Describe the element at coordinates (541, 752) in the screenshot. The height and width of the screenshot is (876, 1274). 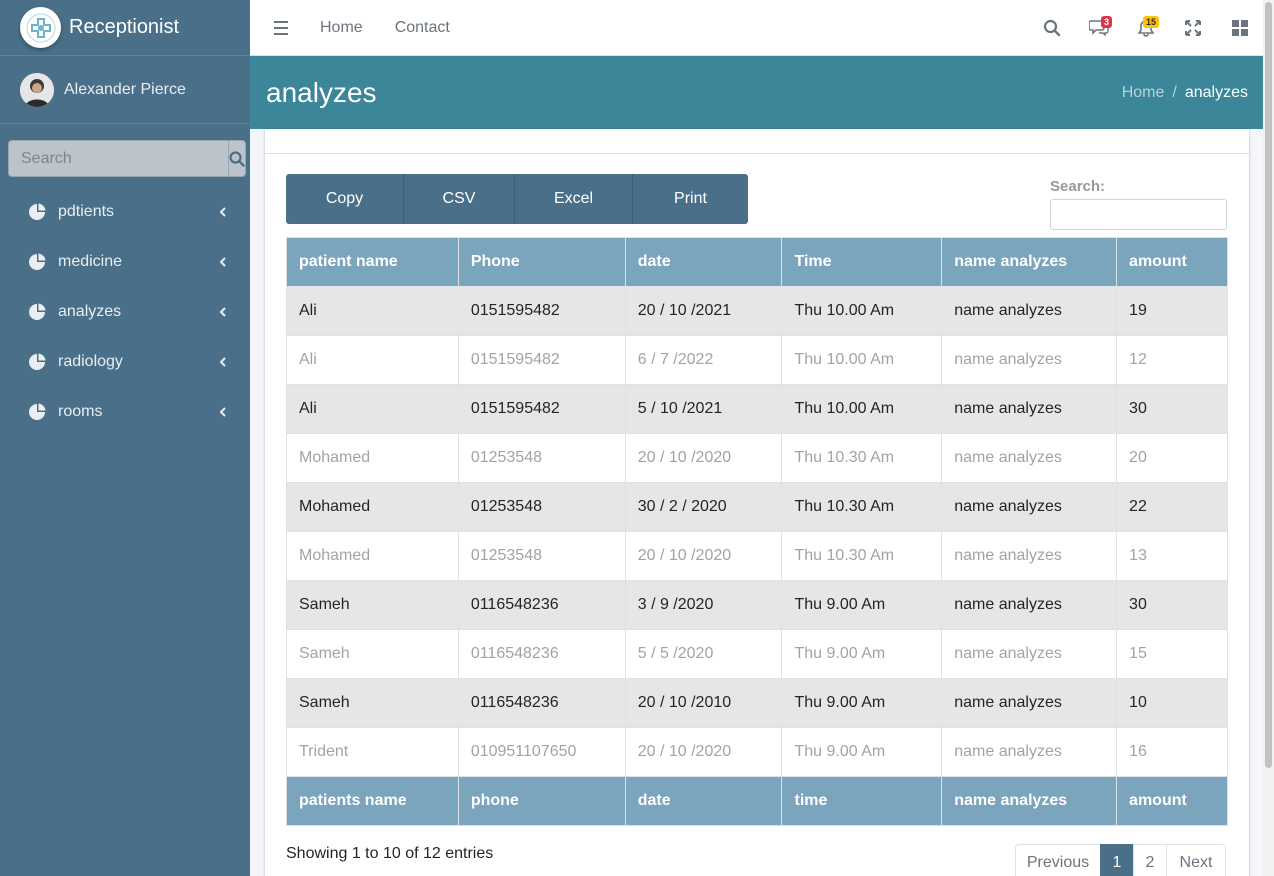
I see `table-cell: 010951107650` at that location.